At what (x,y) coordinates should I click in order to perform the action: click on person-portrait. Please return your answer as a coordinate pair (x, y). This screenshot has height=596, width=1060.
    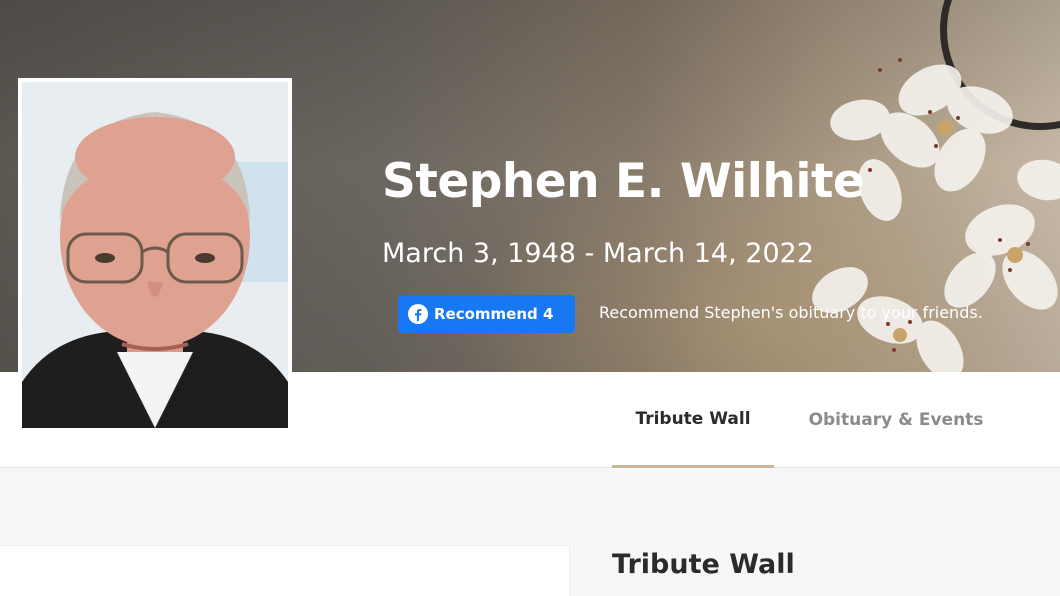
    Looking at the image, I should click on (155, 255).